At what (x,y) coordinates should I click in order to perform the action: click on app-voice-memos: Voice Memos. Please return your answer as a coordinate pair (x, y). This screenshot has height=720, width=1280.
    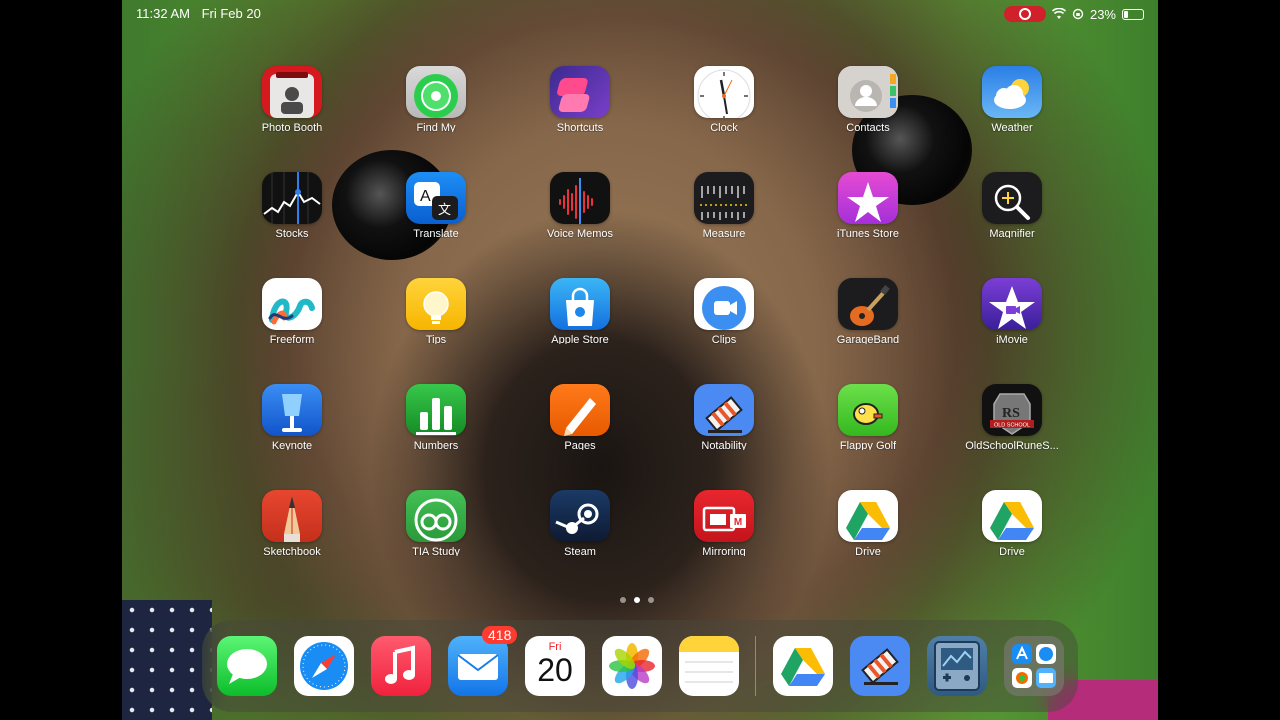
    Looking at the image, I should click on (580, 205).